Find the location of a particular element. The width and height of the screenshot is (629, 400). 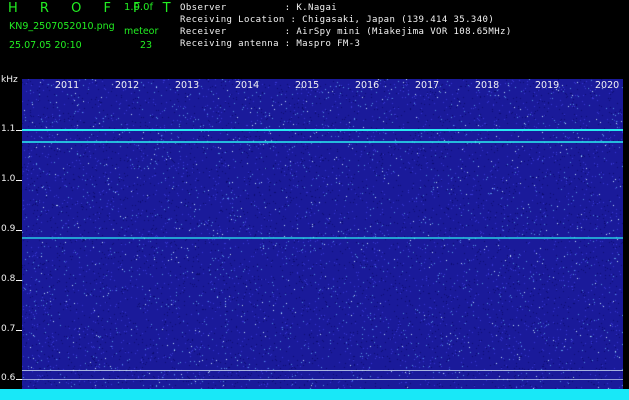

observer-line: Observer : K.Nagai is located at coordinates (259, 8).